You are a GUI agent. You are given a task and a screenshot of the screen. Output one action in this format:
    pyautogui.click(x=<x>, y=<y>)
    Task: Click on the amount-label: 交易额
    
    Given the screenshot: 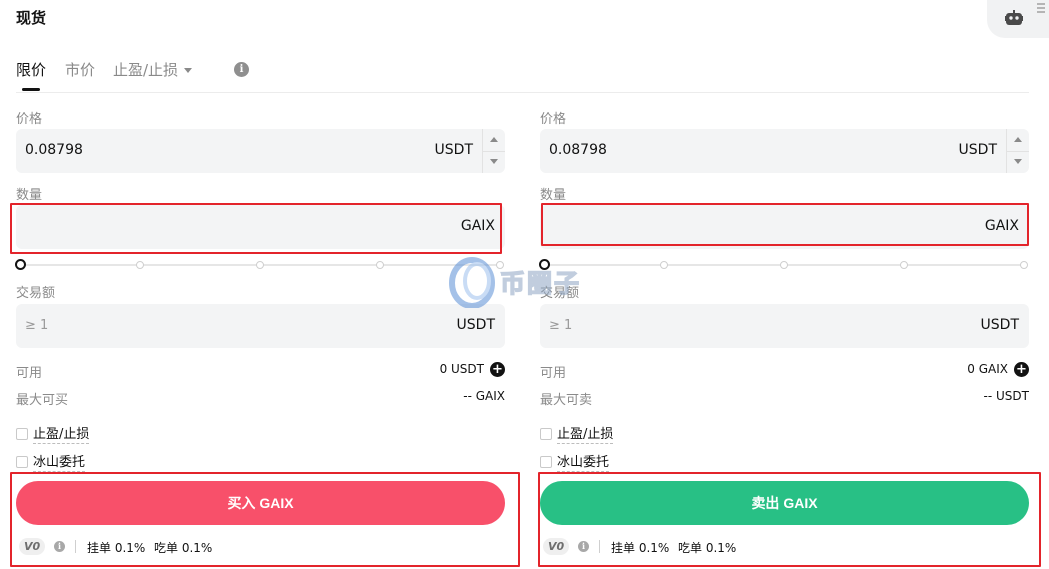 What is the action you would take?
    pyautogui.click(x=36, y=293)
    